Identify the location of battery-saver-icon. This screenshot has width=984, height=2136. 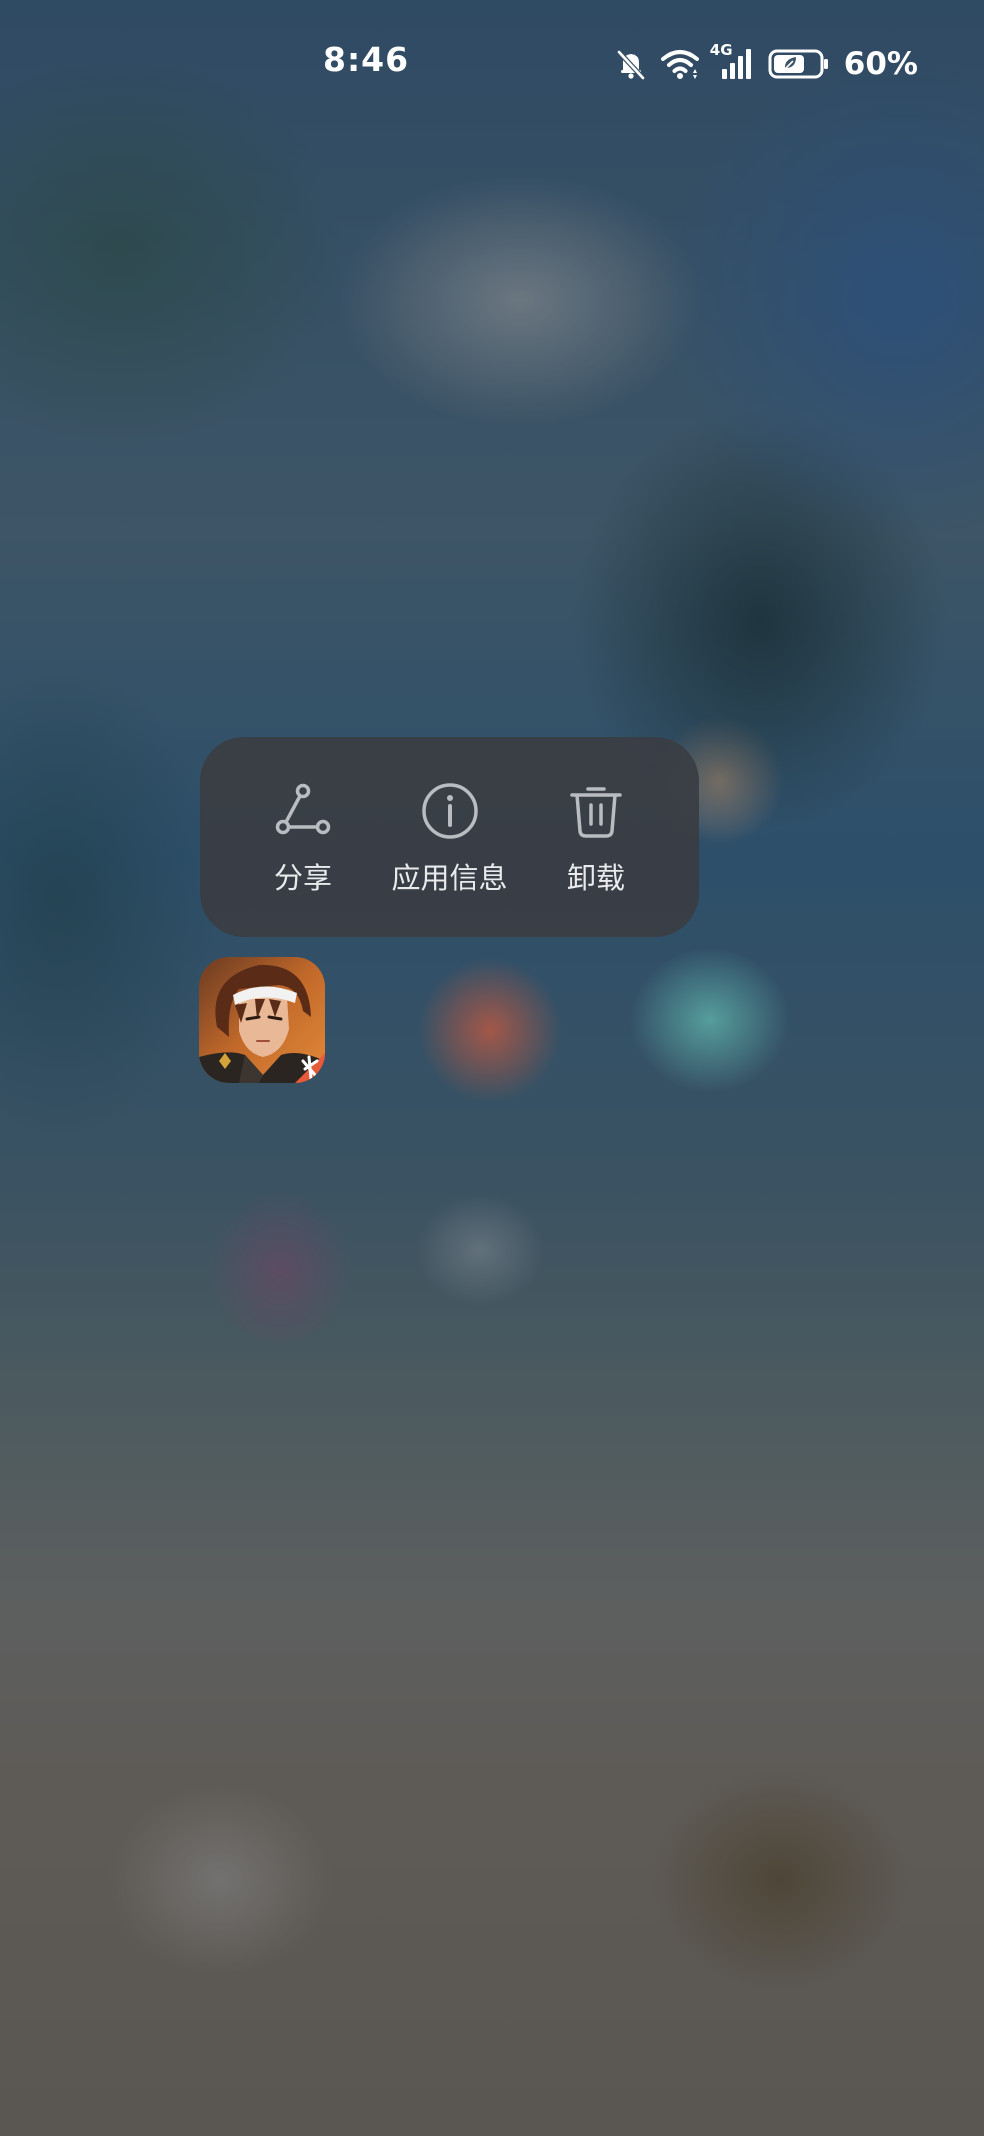
(799, 64).